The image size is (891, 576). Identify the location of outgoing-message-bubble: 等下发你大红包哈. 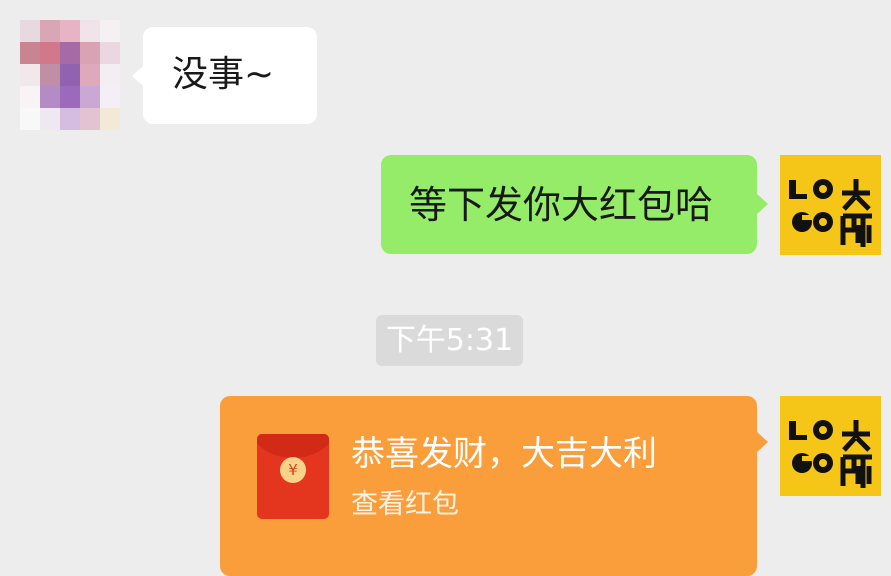
(574, 204).